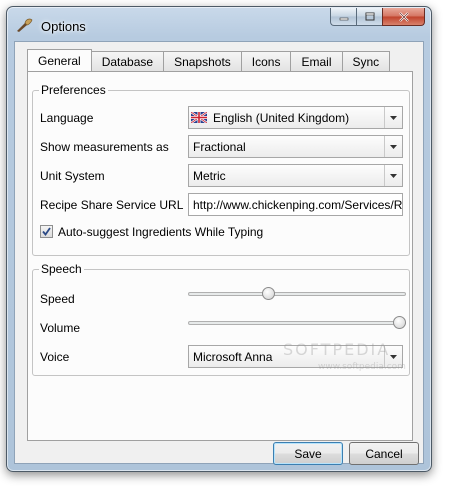 The width and height of the screenshot is (452, 492). What do you see at coordinates (308, 453) in the screenshot?
I see `save-button: Save` at bounding box center [308, 453].